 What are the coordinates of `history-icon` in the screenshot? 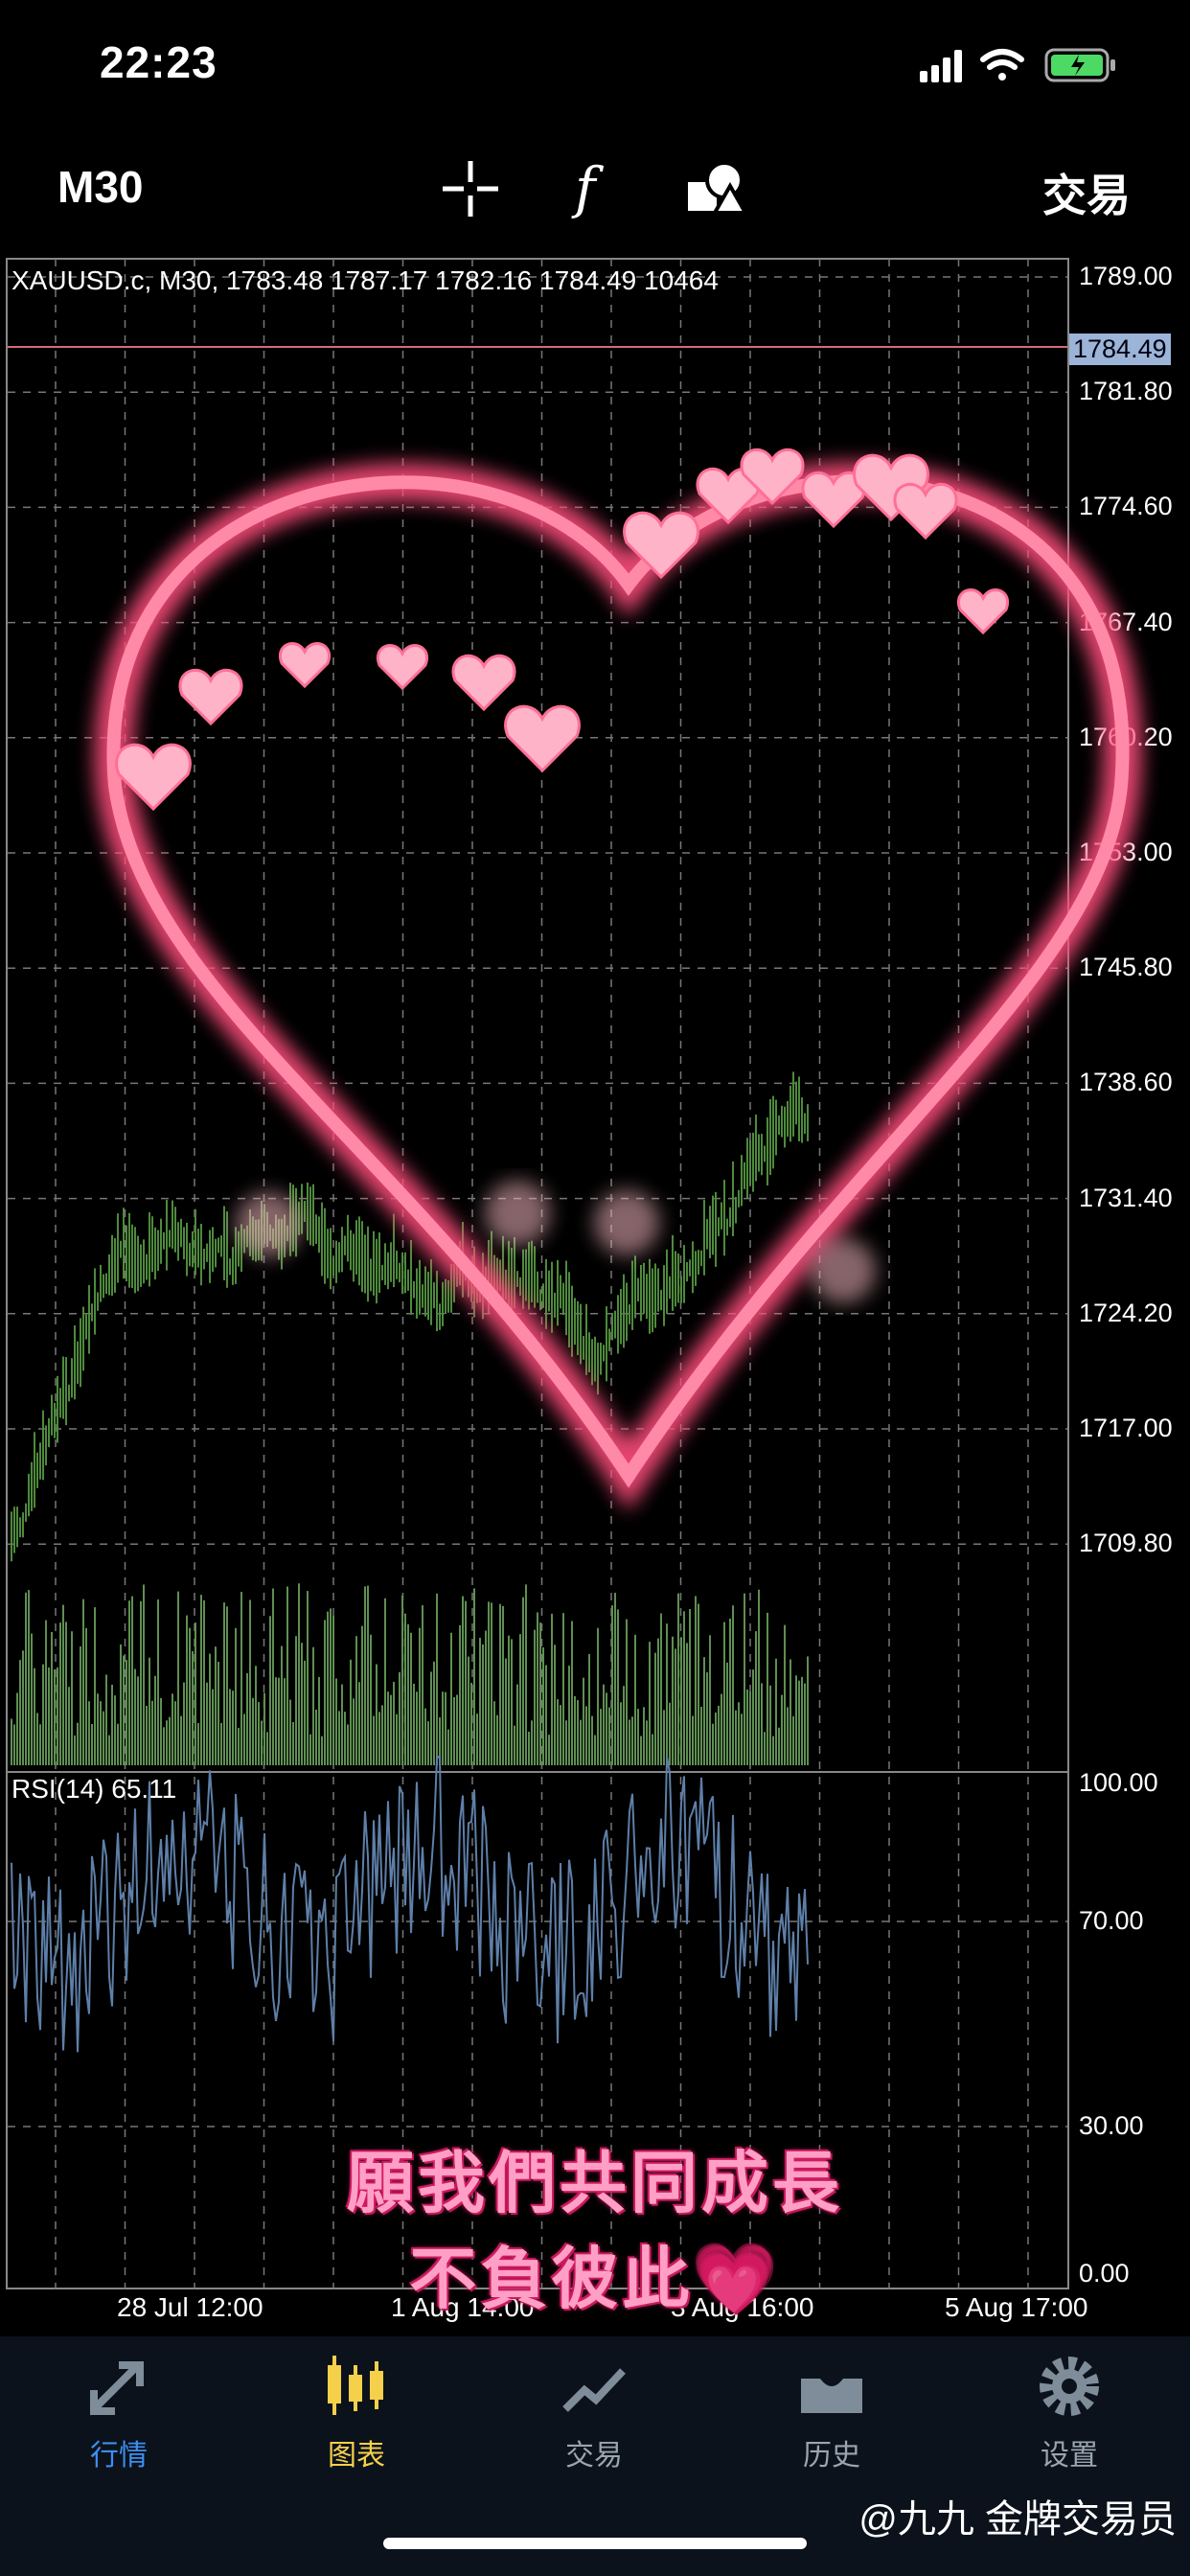 It's located at (832, 2396).